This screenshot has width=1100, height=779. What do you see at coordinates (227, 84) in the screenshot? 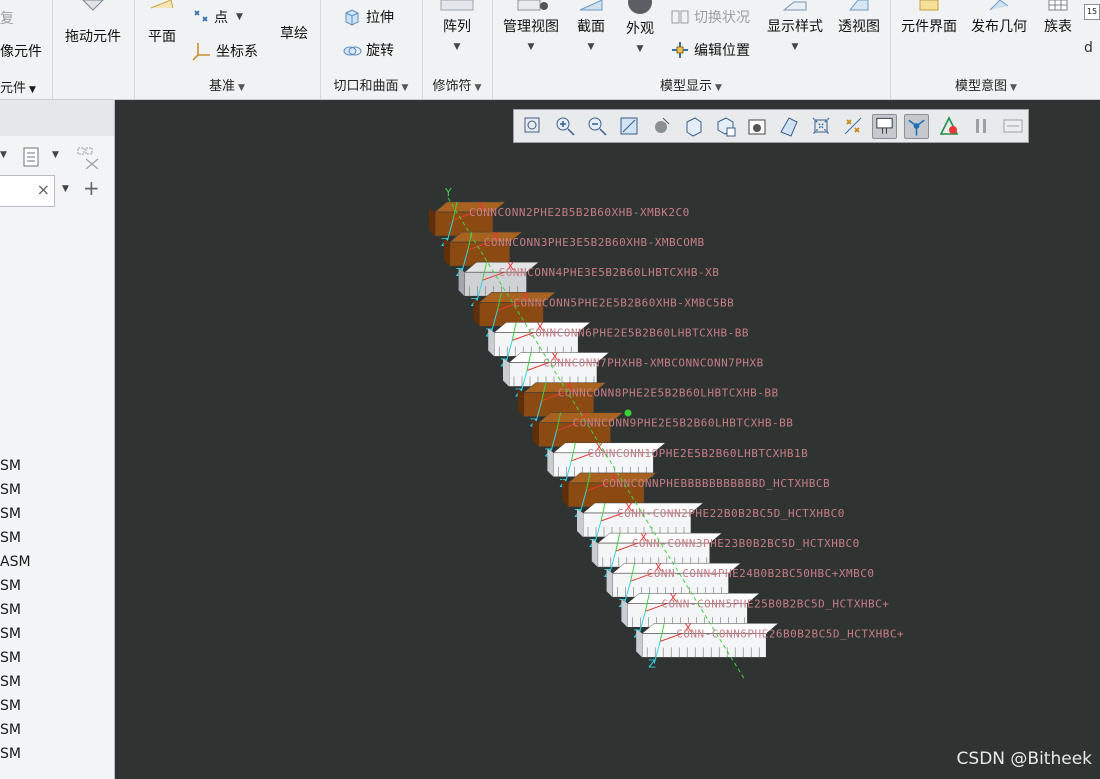
I see `group-label-datum: 基准 ▼` at bounding box center [227, 84].